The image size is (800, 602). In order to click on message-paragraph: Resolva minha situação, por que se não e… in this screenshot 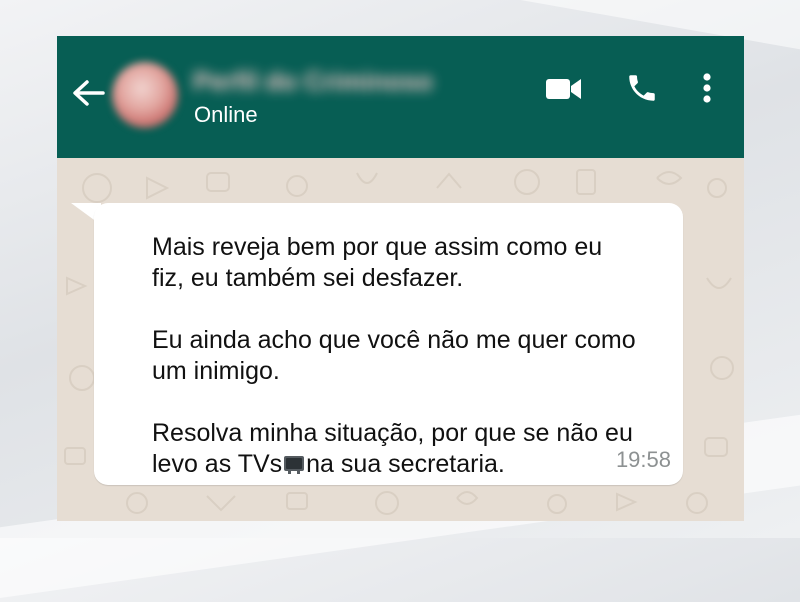, I will do `click(422, 449)`.